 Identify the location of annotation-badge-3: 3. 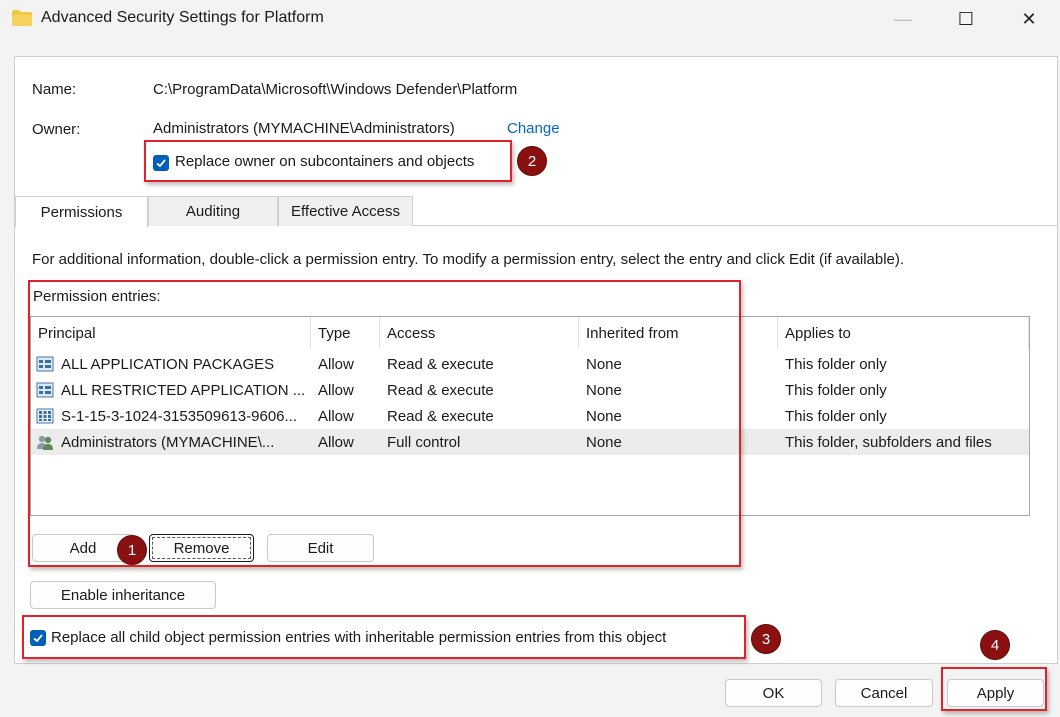
(766, 639).